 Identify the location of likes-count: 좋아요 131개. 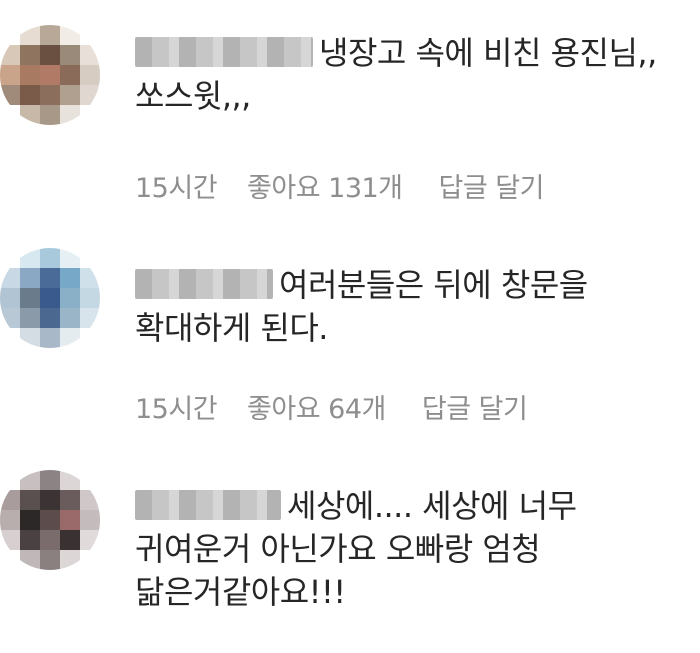
(325, 188).